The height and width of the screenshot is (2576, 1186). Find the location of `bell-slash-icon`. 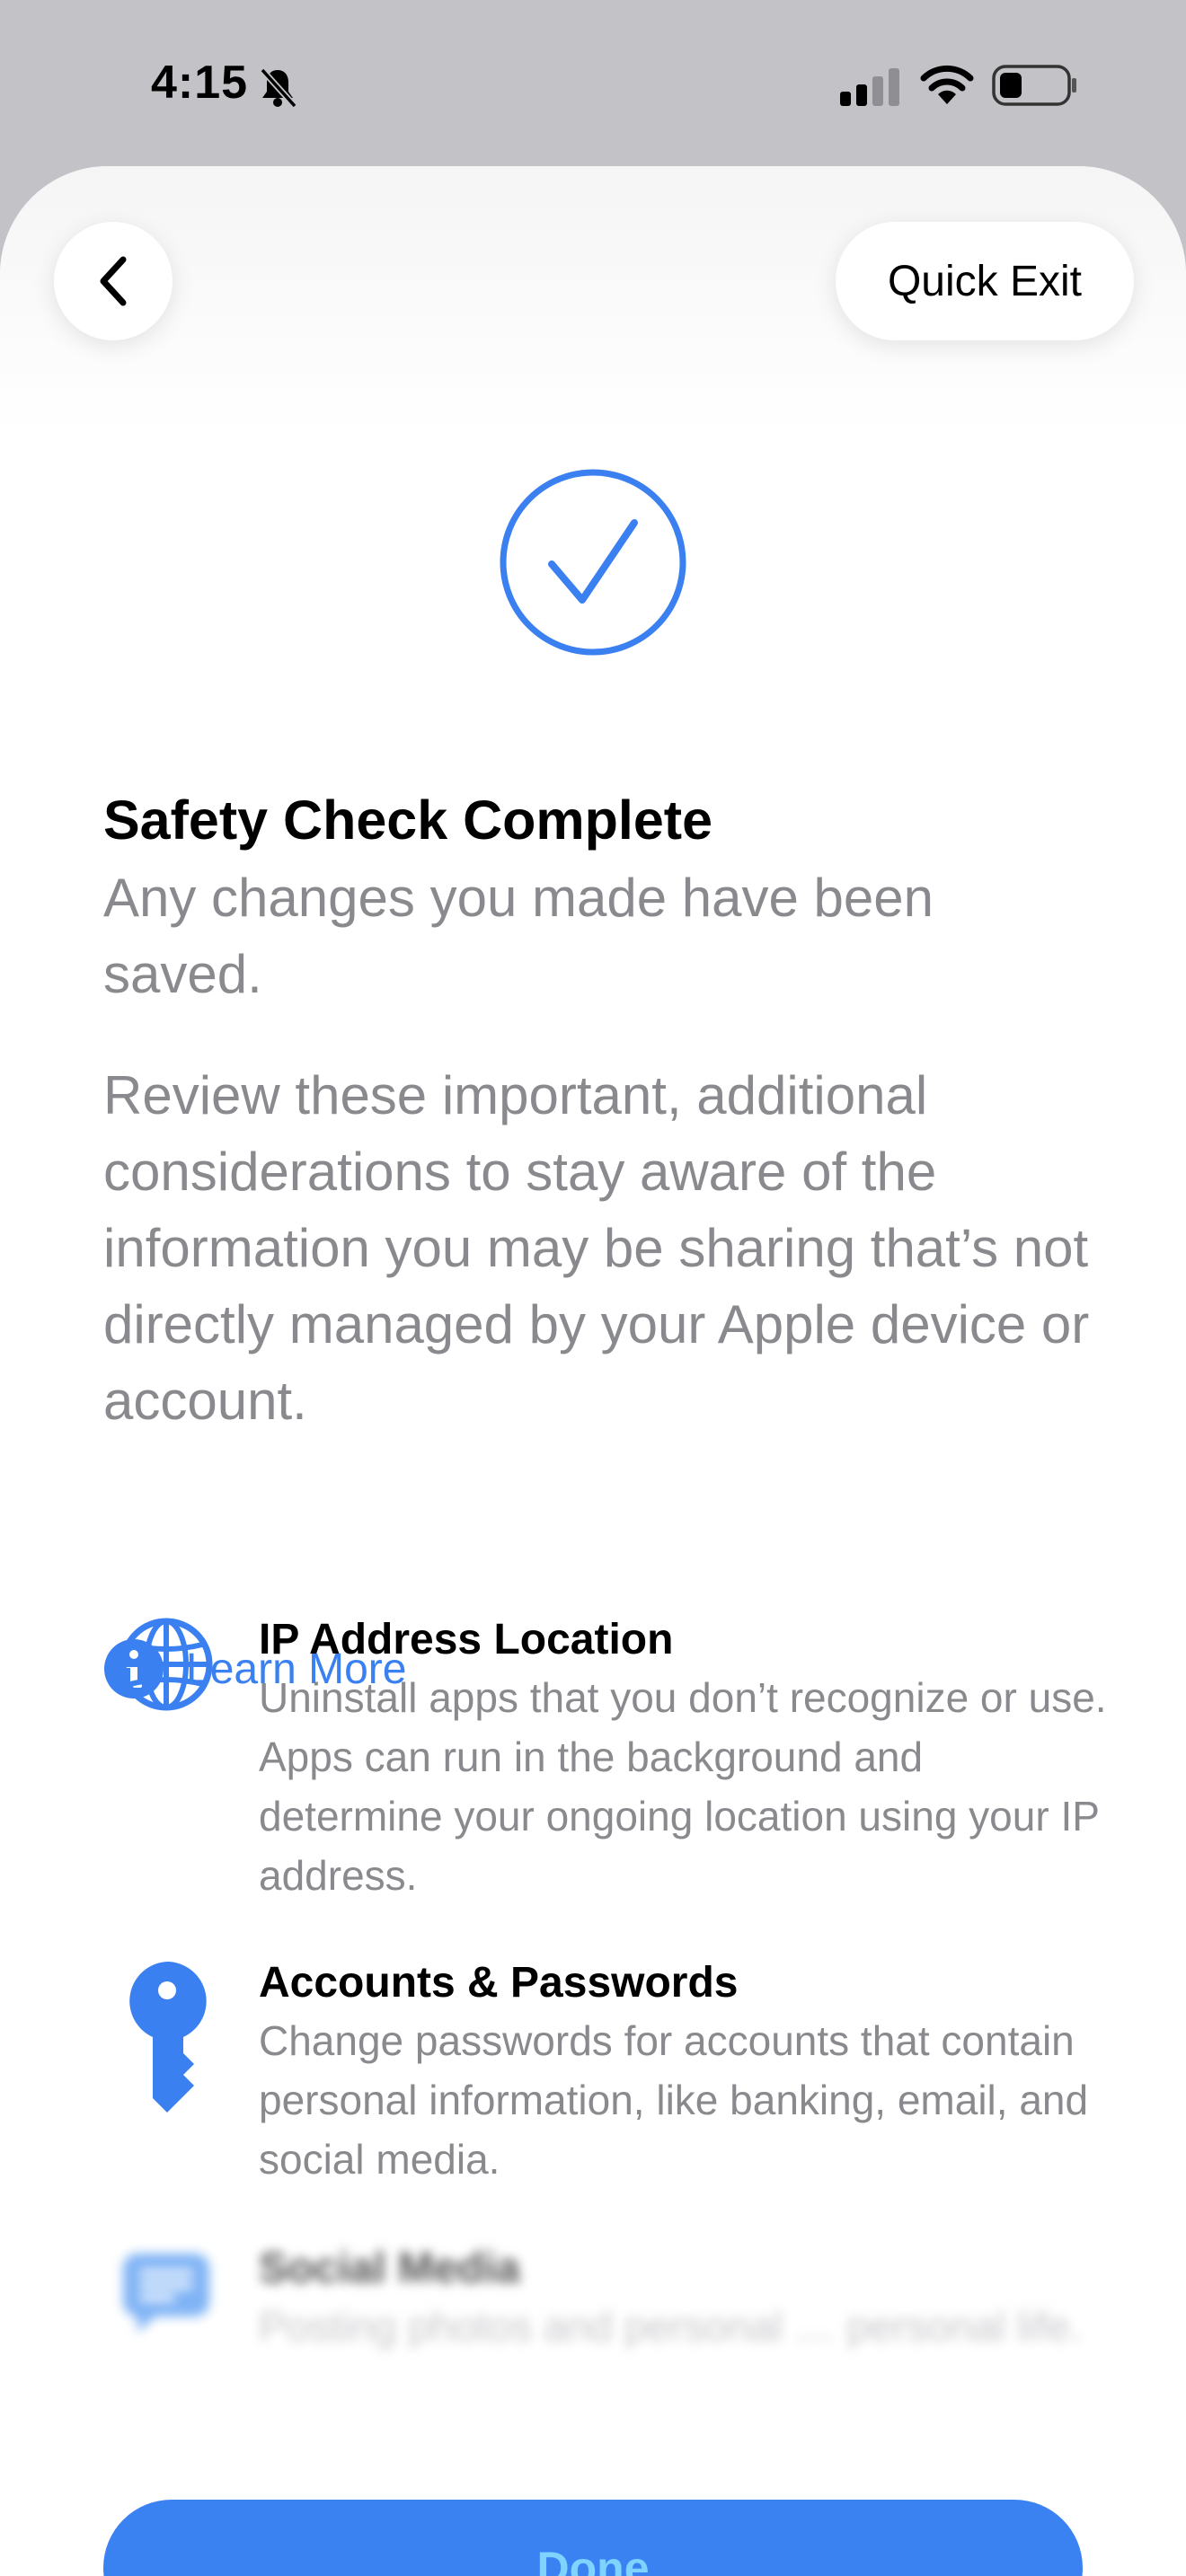

bell-slash-icon is located at coordinates (278, 88).